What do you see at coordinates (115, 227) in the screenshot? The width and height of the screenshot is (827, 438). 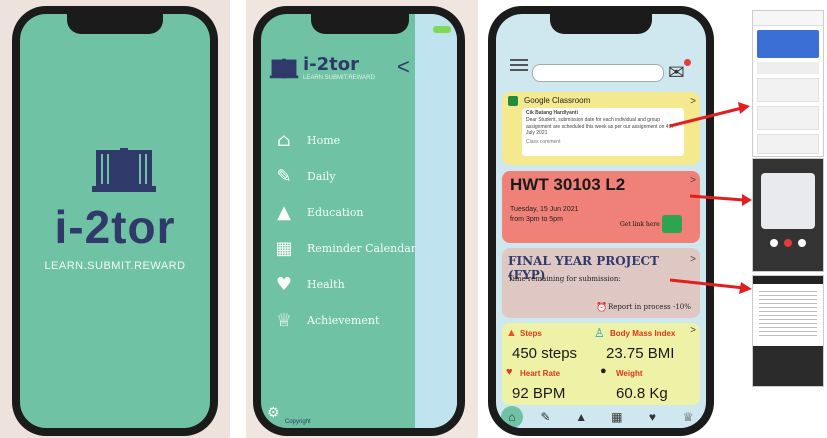 I see `splash-brand: i-2tor` at bounding box center [115, 227].